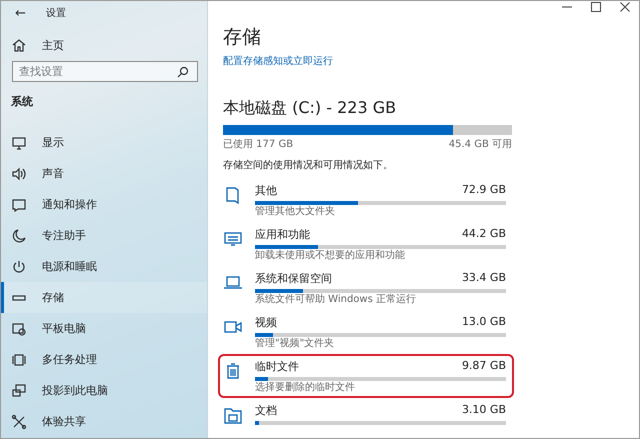 The image size is (640, 439). What do you see at coordinates (19, 204) in the screenshot?
I see `message-icon` at bounding box center [19, 204].